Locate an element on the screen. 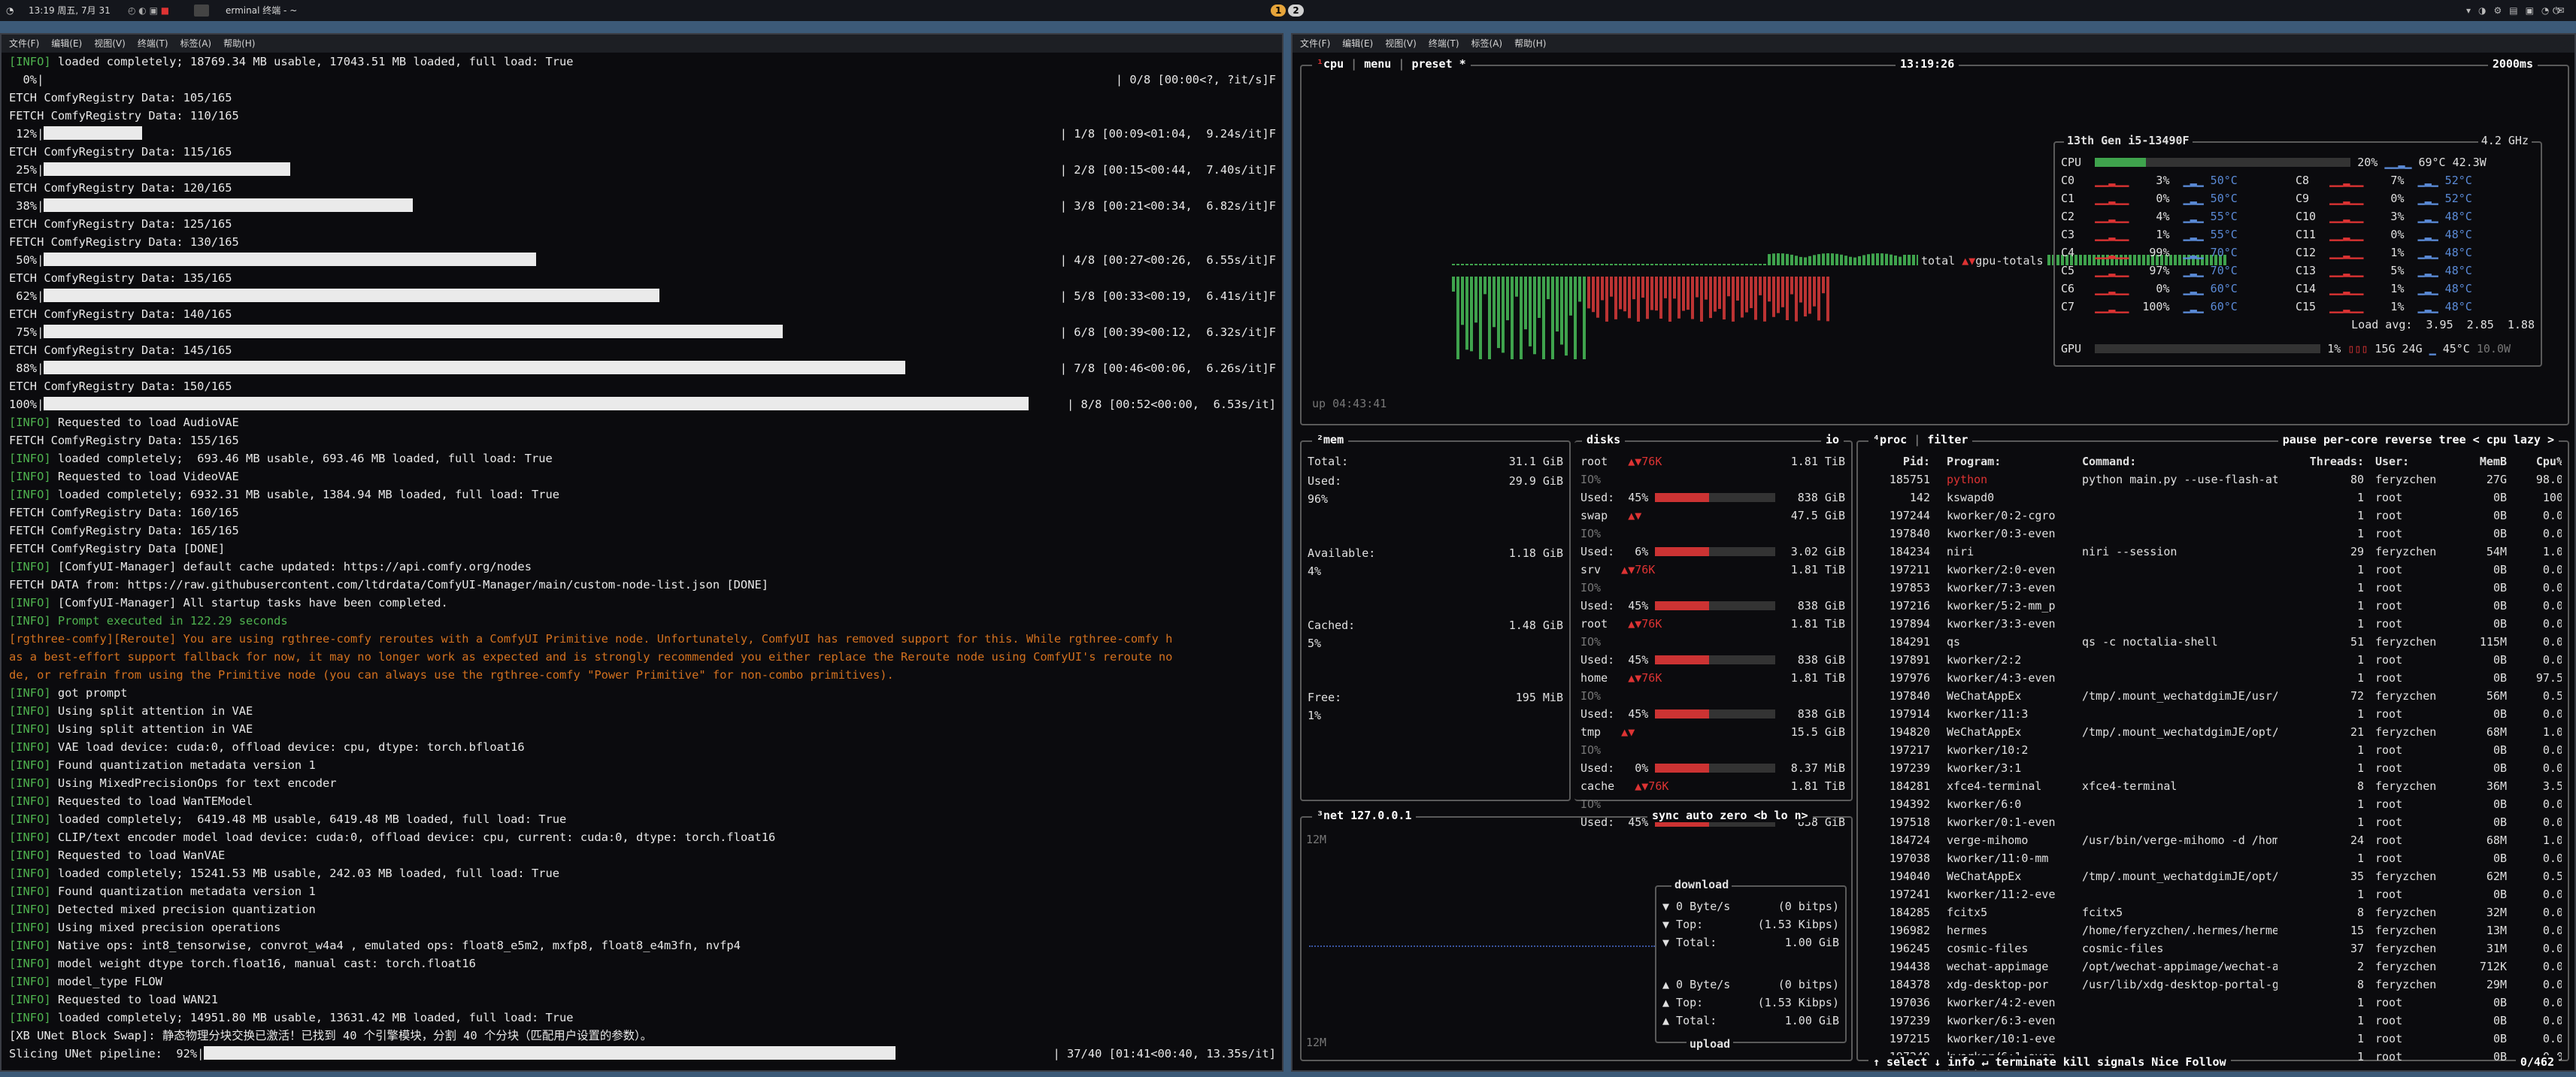 The height and width of the screenshot is (1077, 2576). proc-cell: kworker/11:0-mm is located at coordinates (1998, 858).